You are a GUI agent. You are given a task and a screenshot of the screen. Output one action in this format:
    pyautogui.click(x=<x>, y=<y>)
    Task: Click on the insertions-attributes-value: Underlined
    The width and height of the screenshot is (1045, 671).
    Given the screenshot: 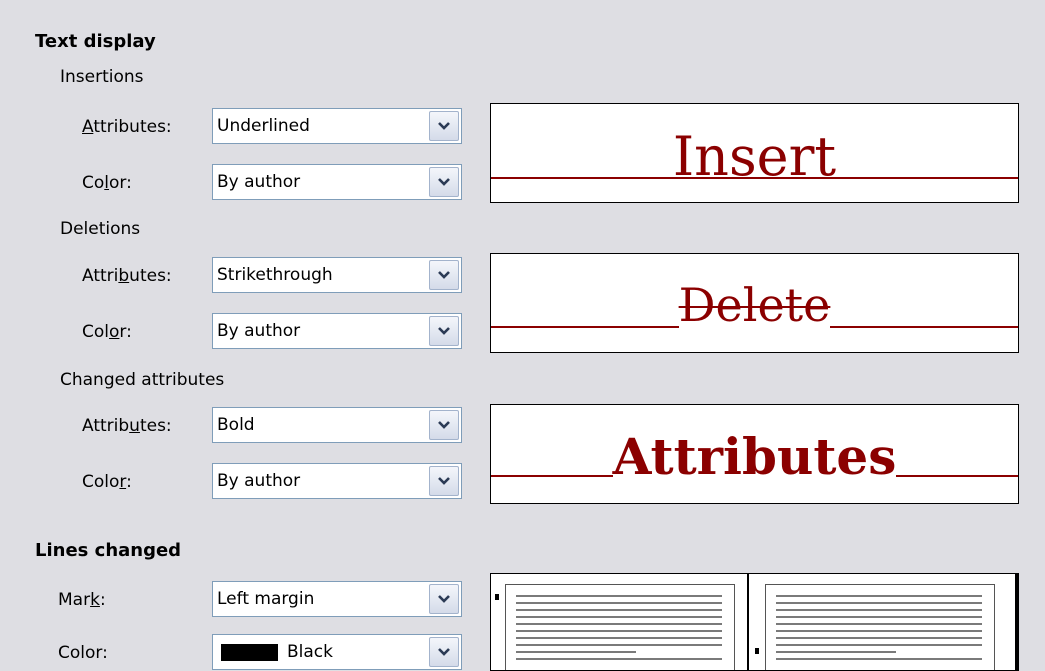 What is the action you would take?
    pyautogui.click(x=263, y=126)
    